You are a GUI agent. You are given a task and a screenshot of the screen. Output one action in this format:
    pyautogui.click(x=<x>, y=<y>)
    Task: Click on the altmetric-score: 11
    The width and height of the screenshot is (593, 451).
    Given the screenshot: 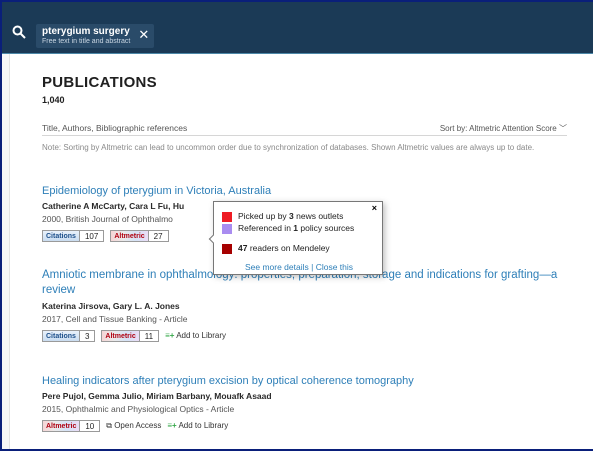 What is the action you would take?
    pyautogui.click(x=149, y=335)
    